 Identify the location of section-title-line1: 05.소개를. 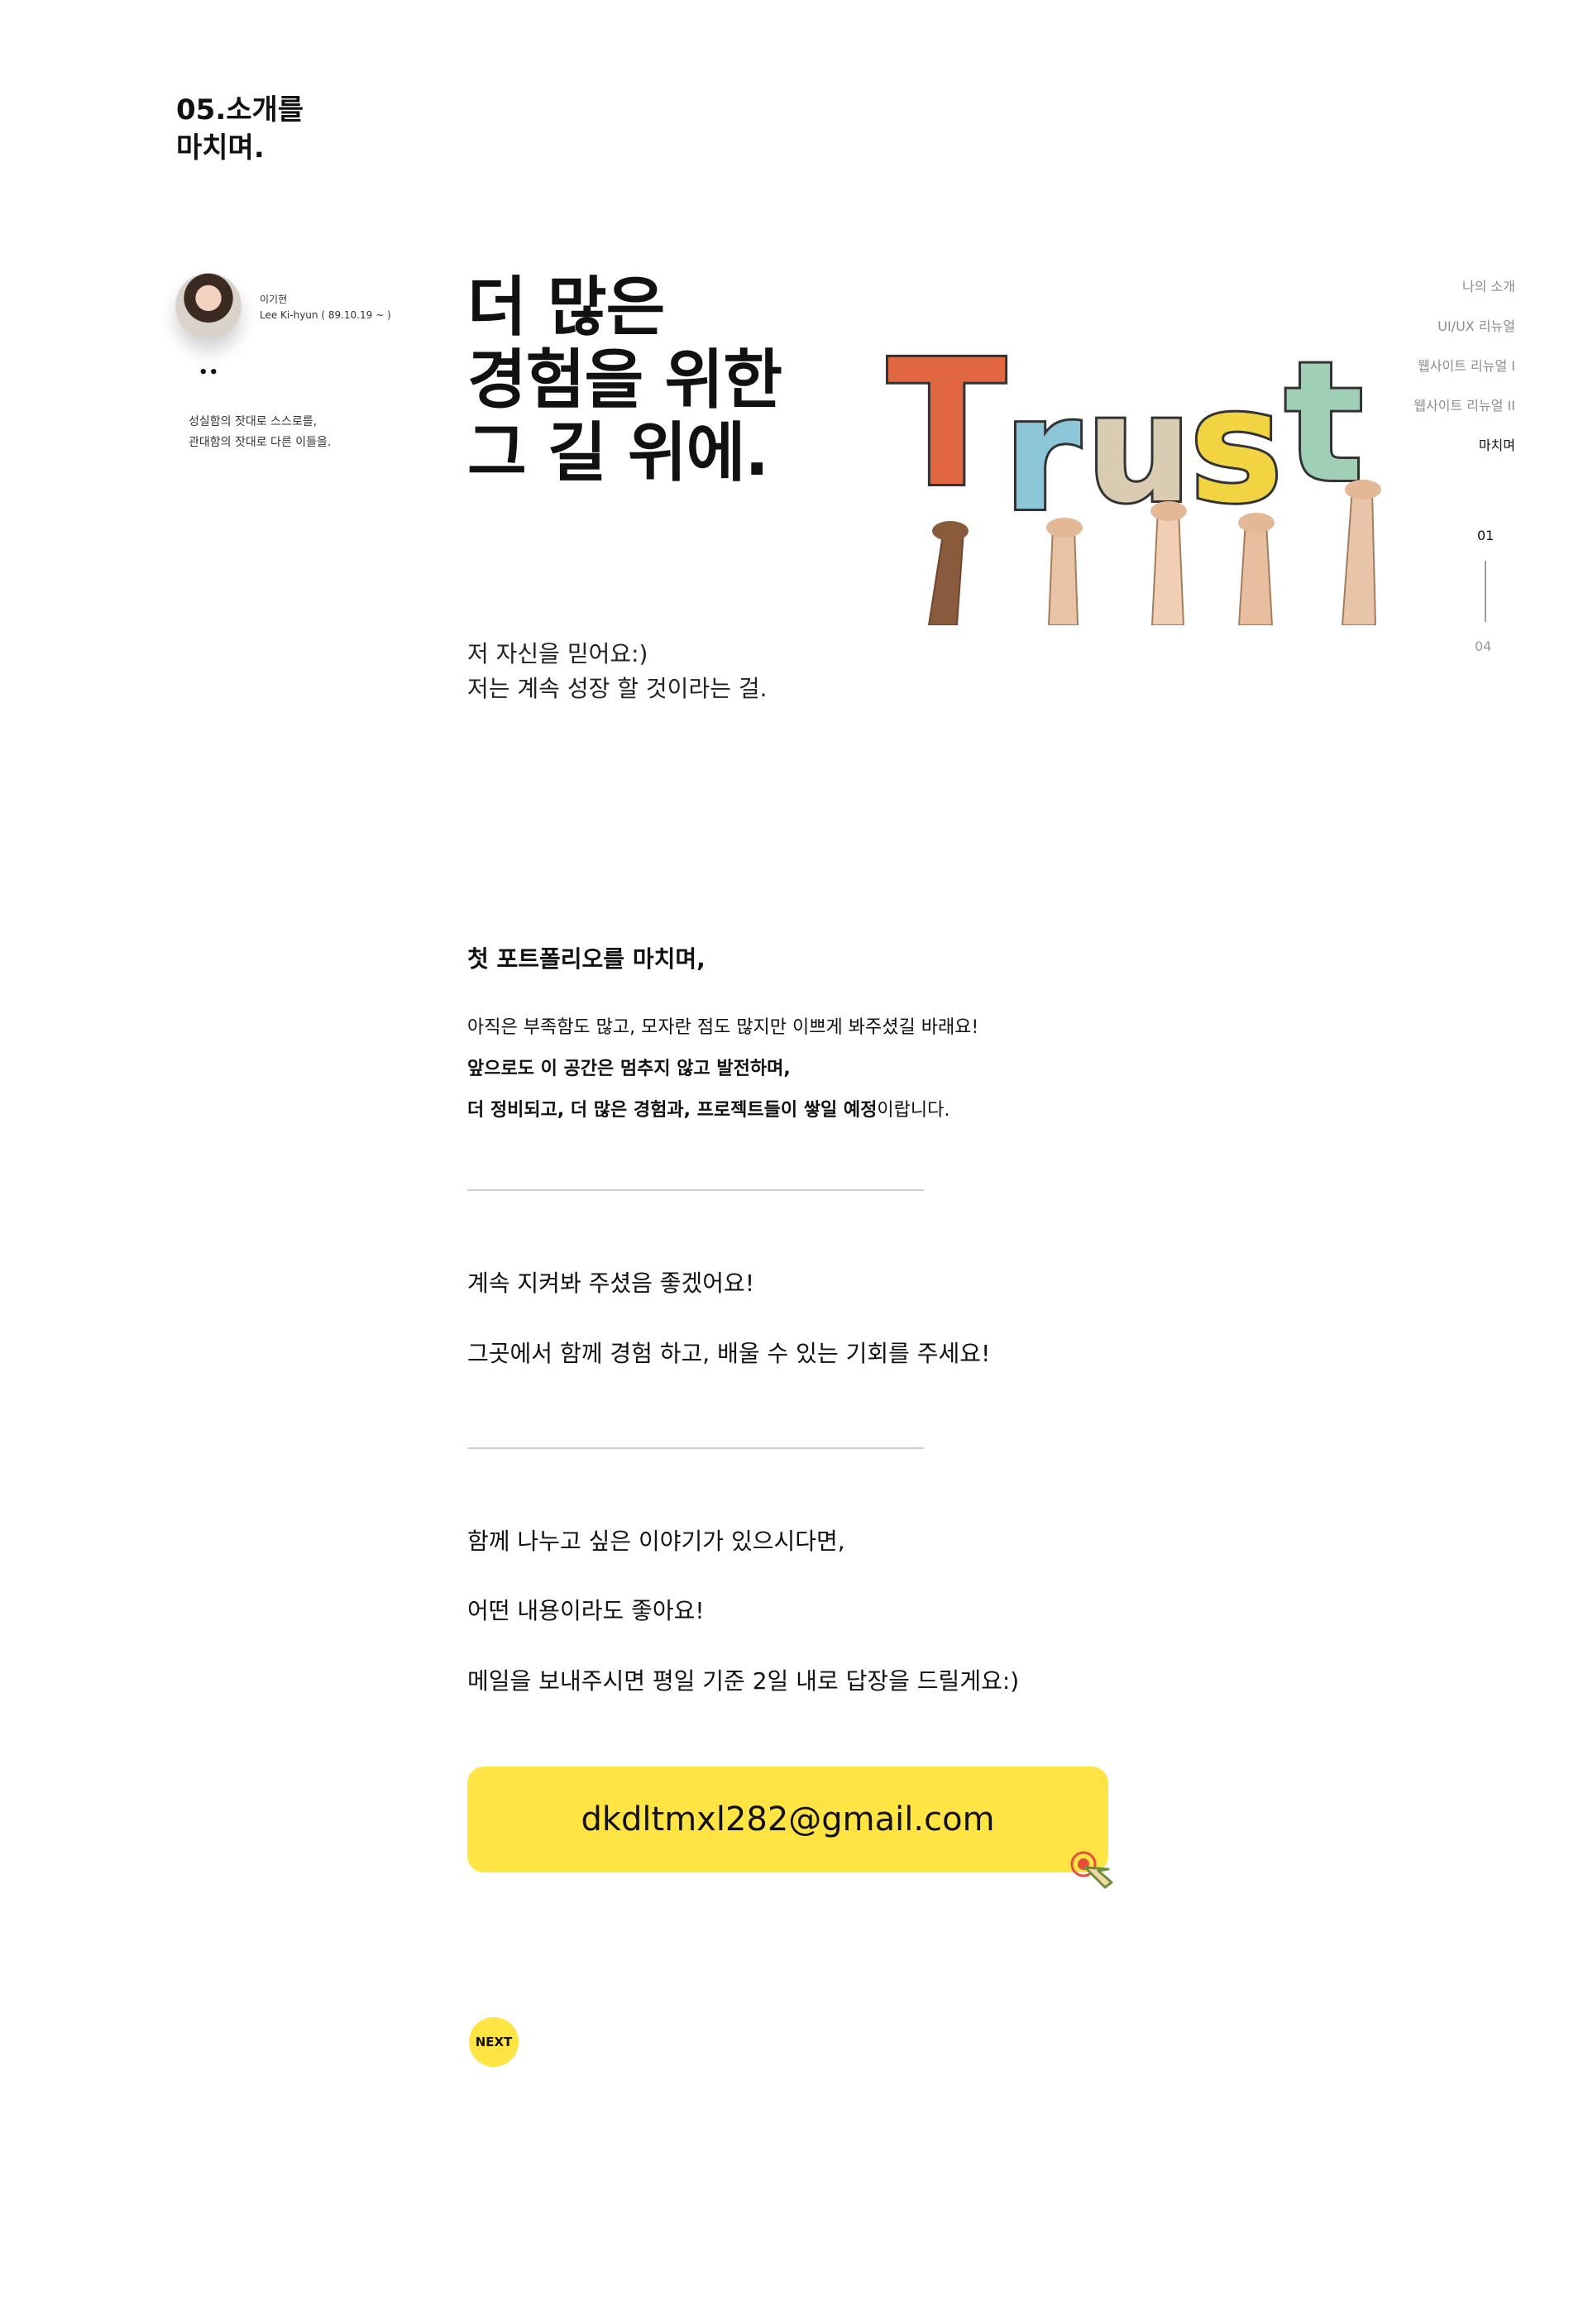
(240, 110).